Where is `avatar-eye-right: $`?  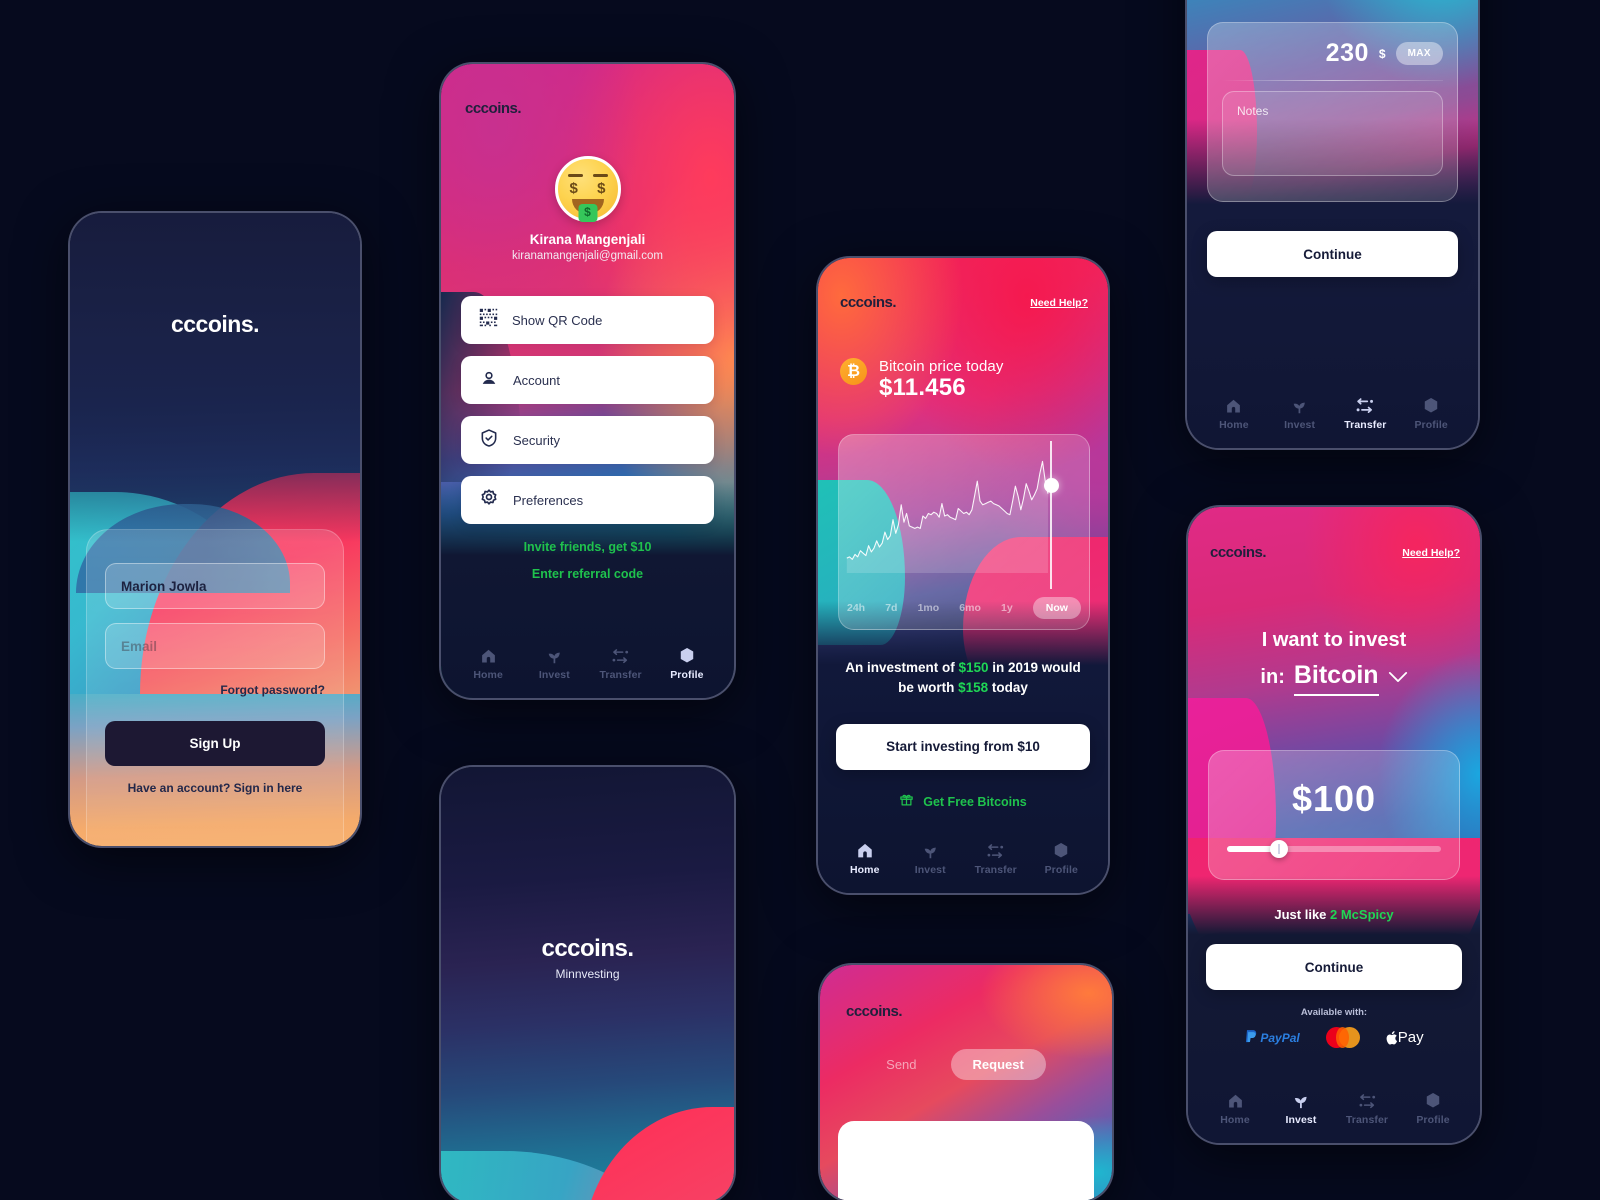
avatar-eye-right: $ is located at coordinates (601, 188).